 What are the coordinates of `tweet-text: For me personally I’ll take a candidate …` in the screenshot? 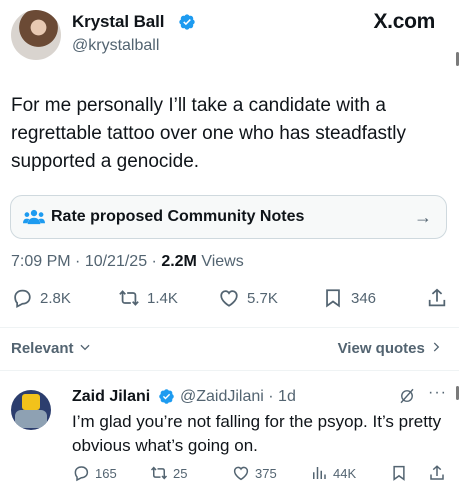 It's located at (209, 133).